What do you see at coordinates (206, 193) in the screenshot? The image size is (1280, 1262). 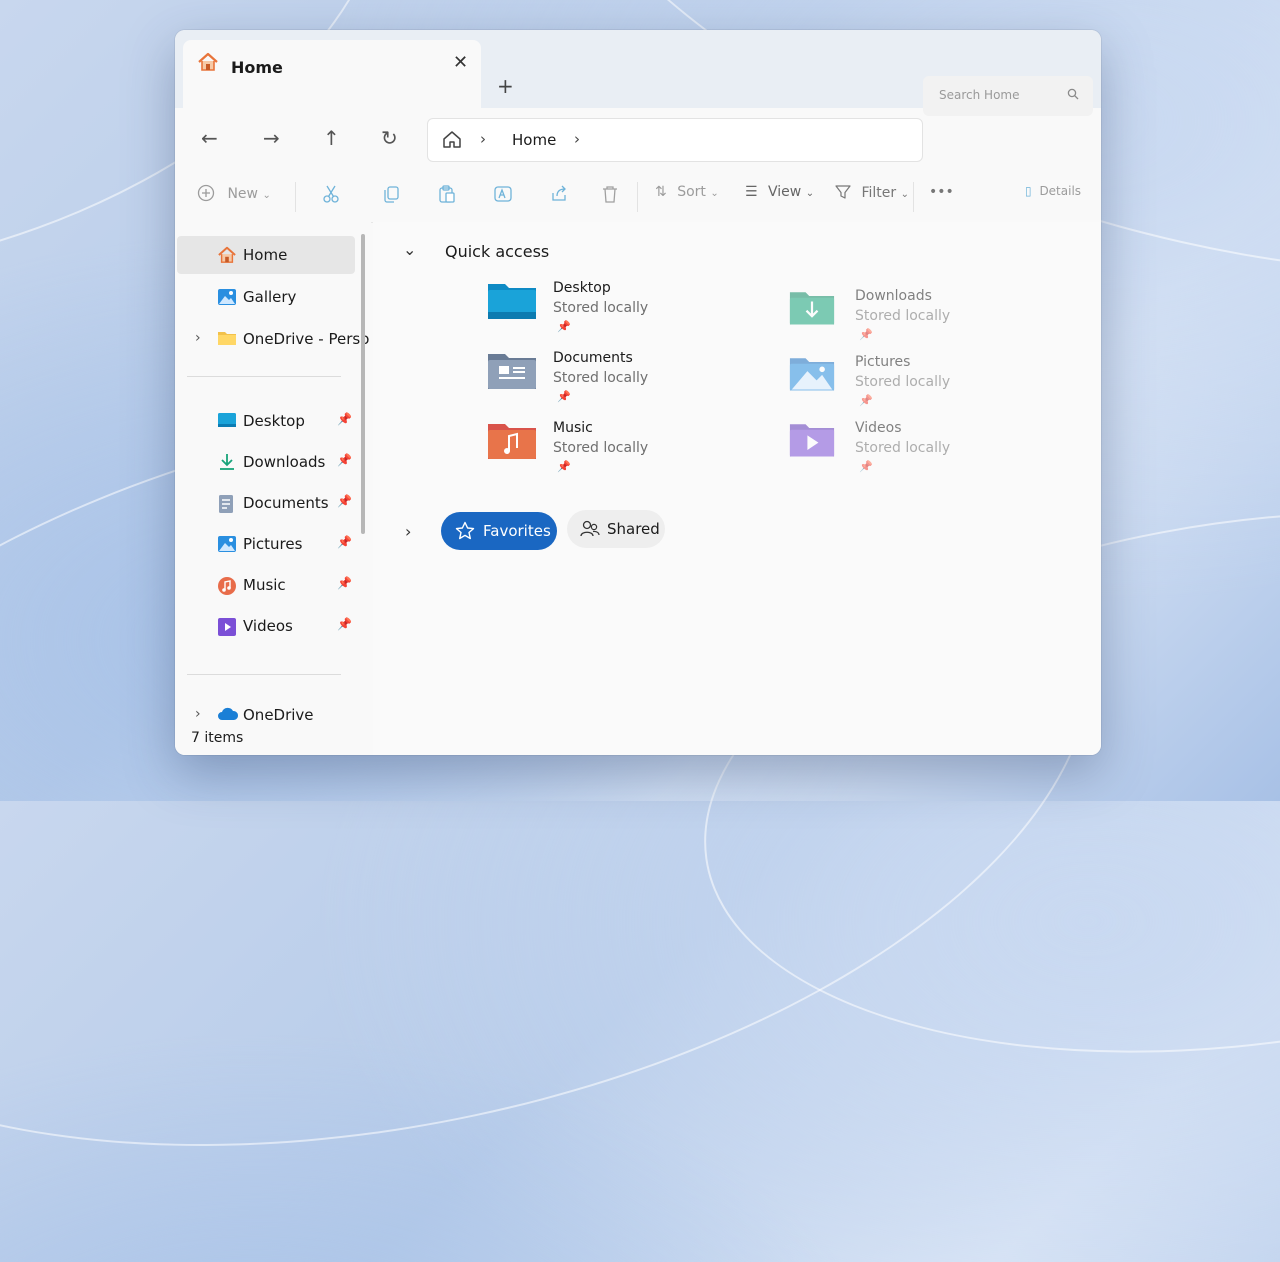 I see `plus-circle-icon` at bounding box center [206, 193].